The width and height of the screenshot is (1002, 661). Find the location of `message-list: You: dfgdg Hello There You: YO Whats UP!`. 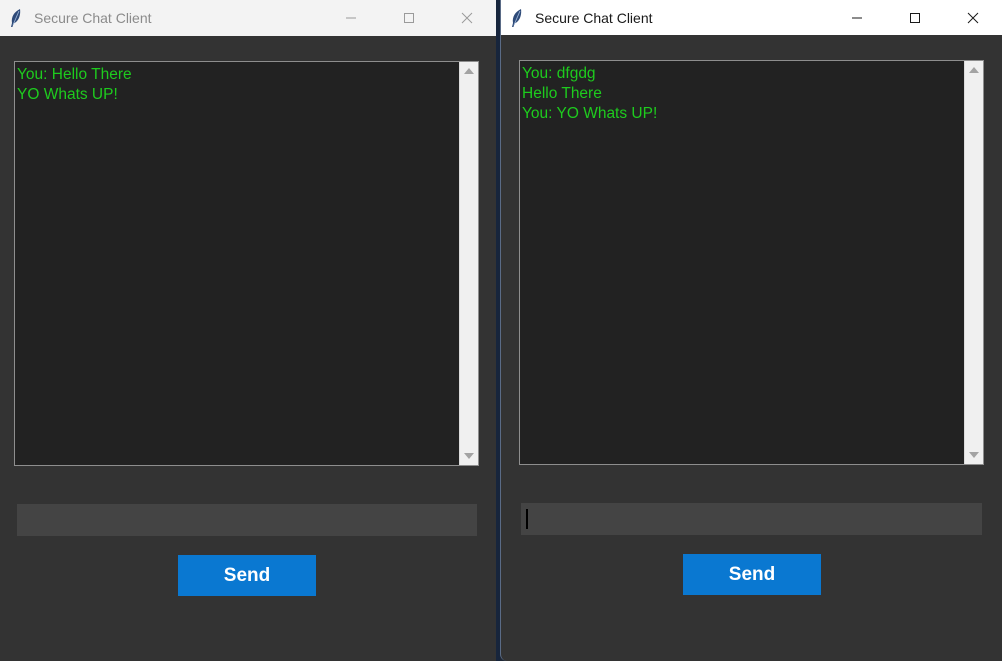

message-list: You: dfgdg Hello There You: YO Whats UP! is located at coordinates (742, 94).